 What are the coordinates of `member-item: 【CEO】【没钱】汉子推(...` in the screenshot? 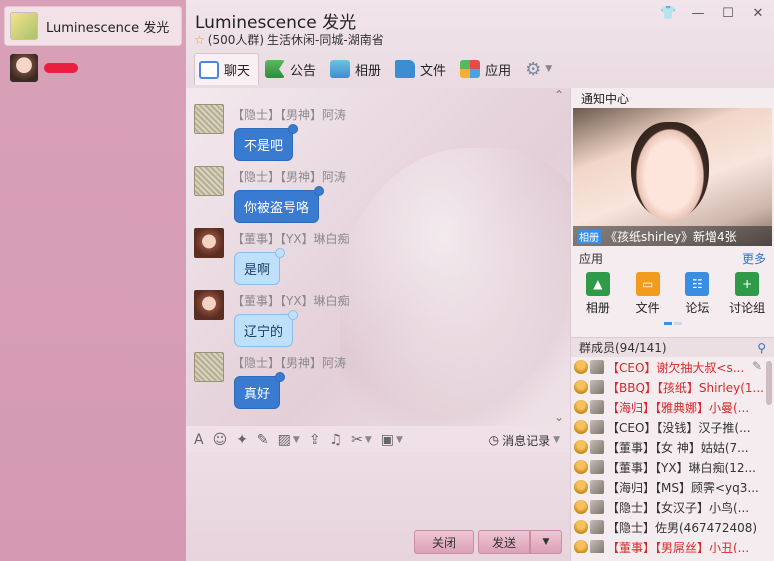 It's located at (672, 427).